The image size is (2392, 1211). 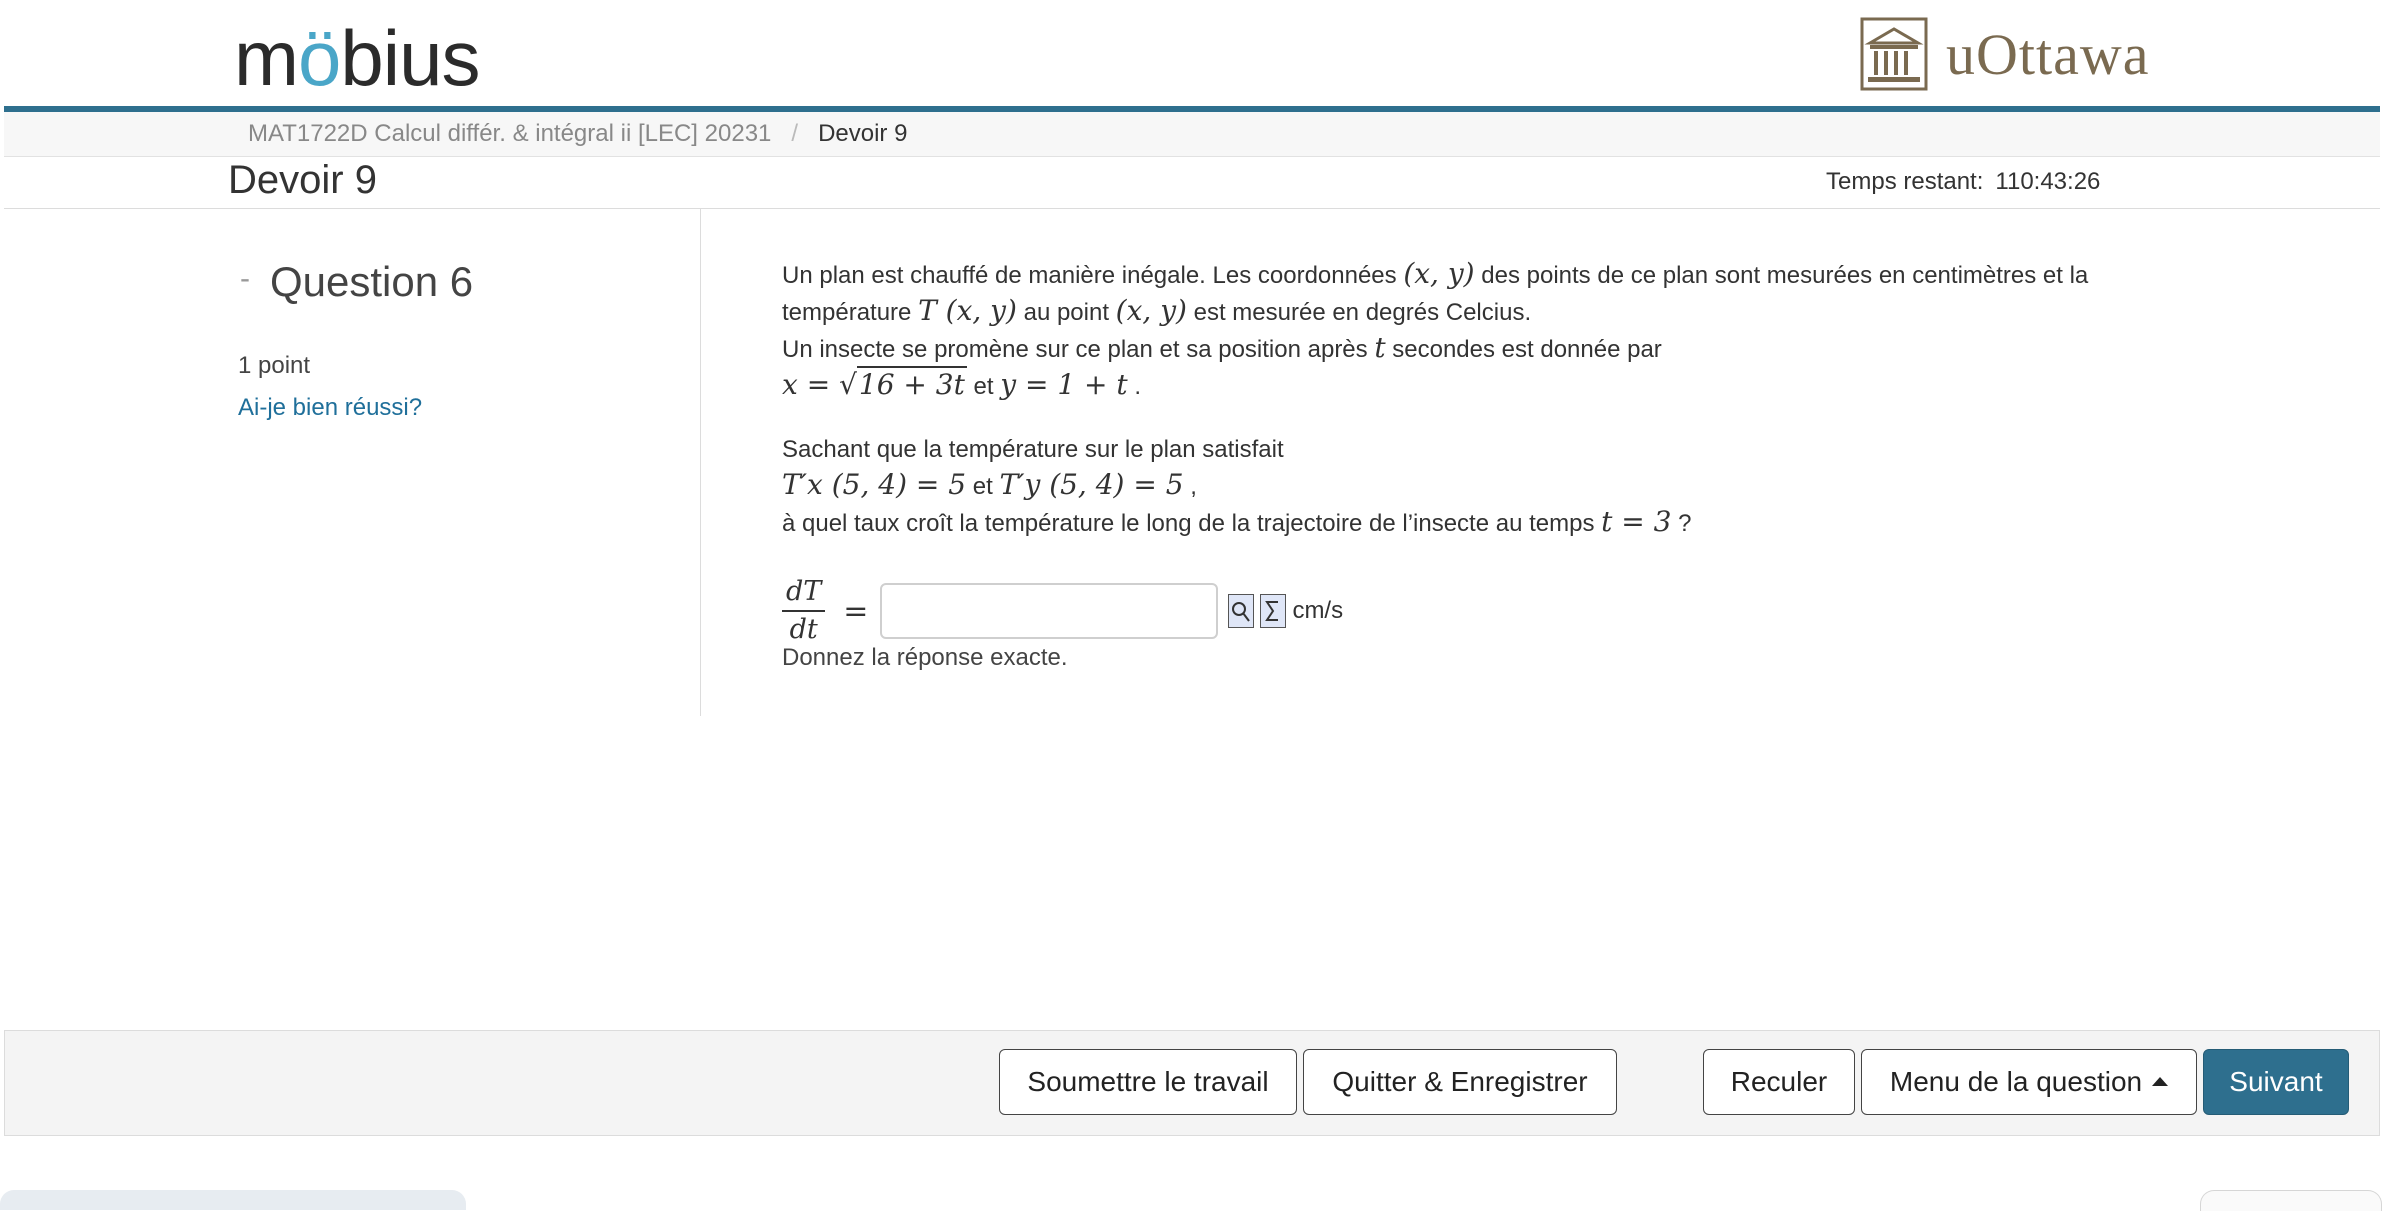 I want to click on sqrt-argument: 16 + 3t, so click(x=911, y=383).